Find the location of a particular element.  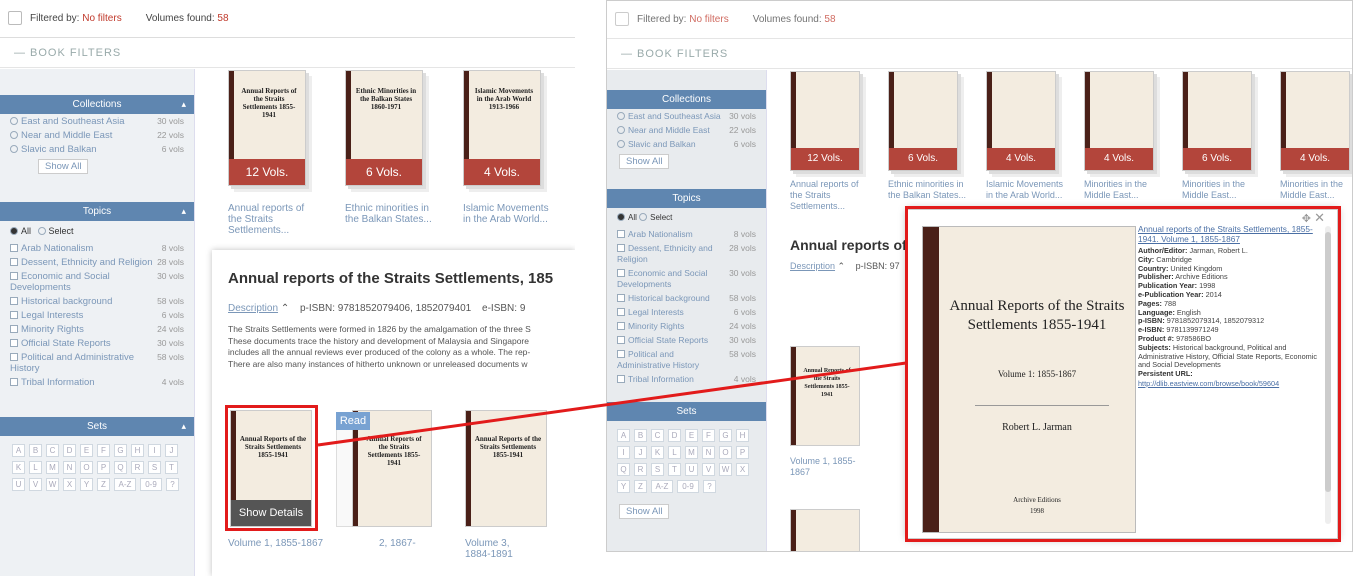

filtered-value: No filters is located at coordinates (101, 18).